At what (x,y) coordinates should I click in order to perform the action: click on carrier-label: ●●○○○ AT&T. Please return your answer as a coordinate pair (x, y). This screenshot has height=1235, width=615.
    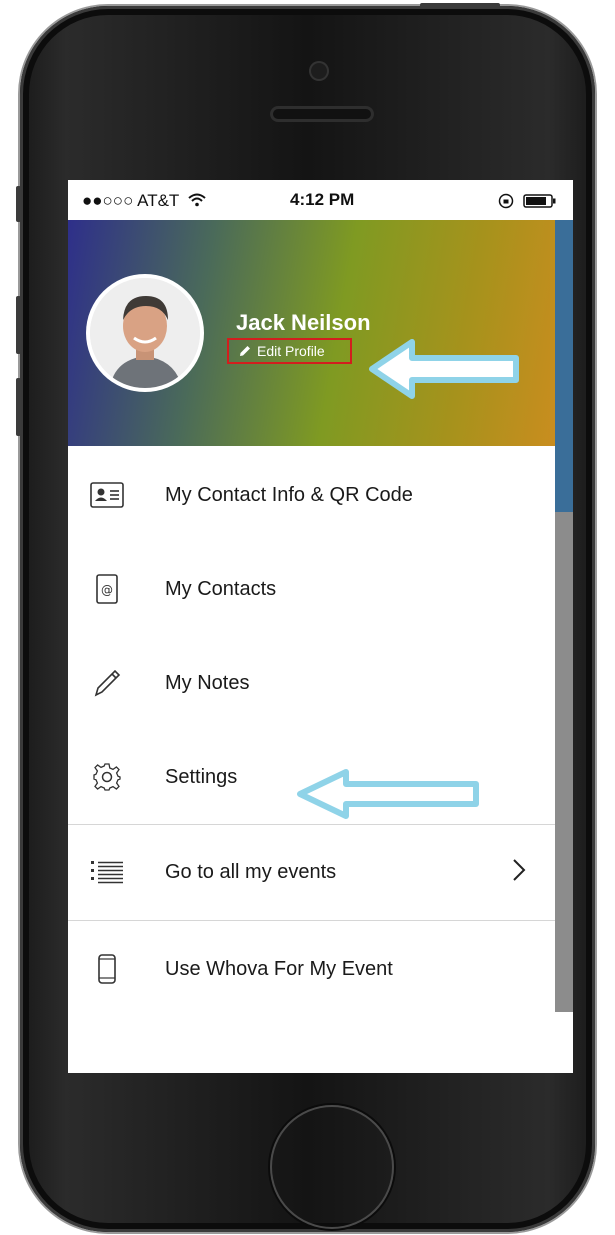
    Looking at the image, I should click on (131, 200).